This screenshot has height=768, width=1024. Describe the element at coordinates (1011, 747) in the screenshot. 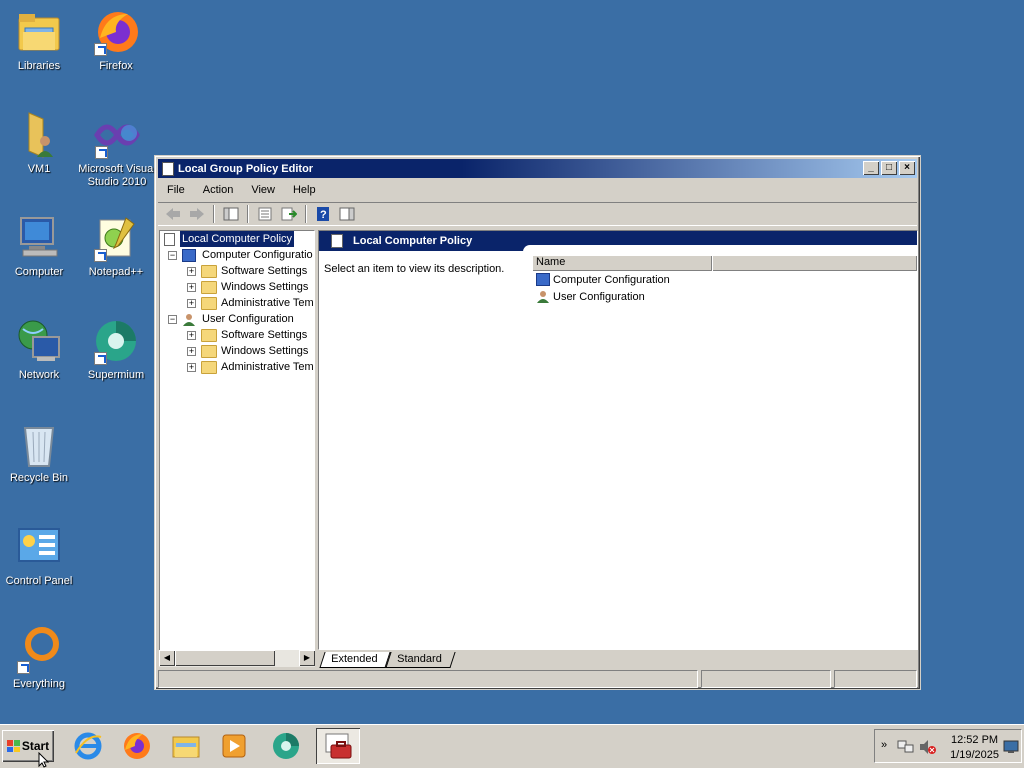

I see `show-desktop-icon` at that location.